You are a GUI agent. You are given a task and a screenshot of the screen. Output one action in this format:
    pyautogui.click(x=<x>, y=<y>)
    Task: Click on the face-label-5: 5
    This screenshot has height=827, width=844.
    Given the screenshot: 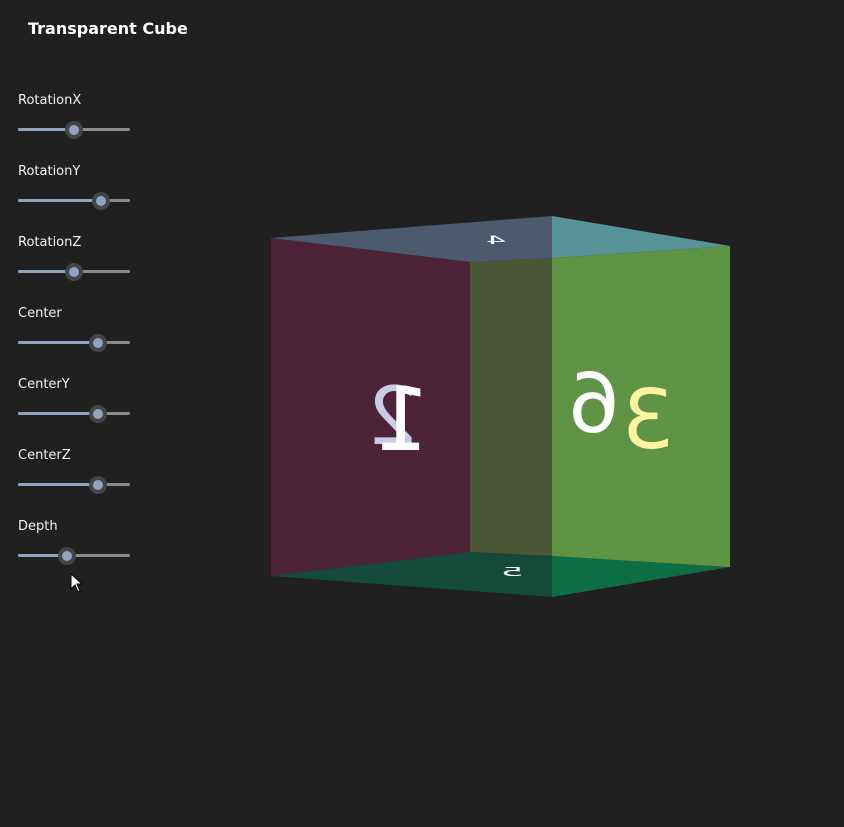 What is the action you would take?
    pyautogui.click(x=512, y=572)
    